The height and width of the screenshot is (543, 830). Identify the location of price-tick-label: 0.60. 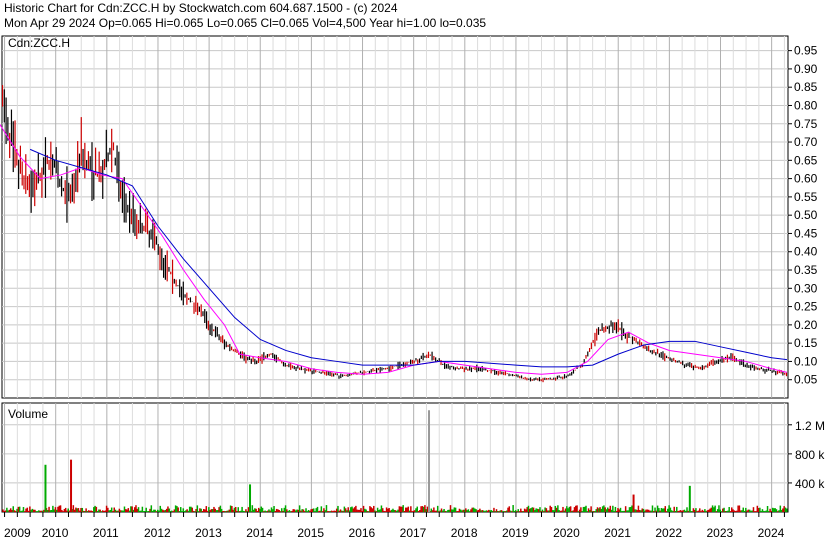
(806, 179).